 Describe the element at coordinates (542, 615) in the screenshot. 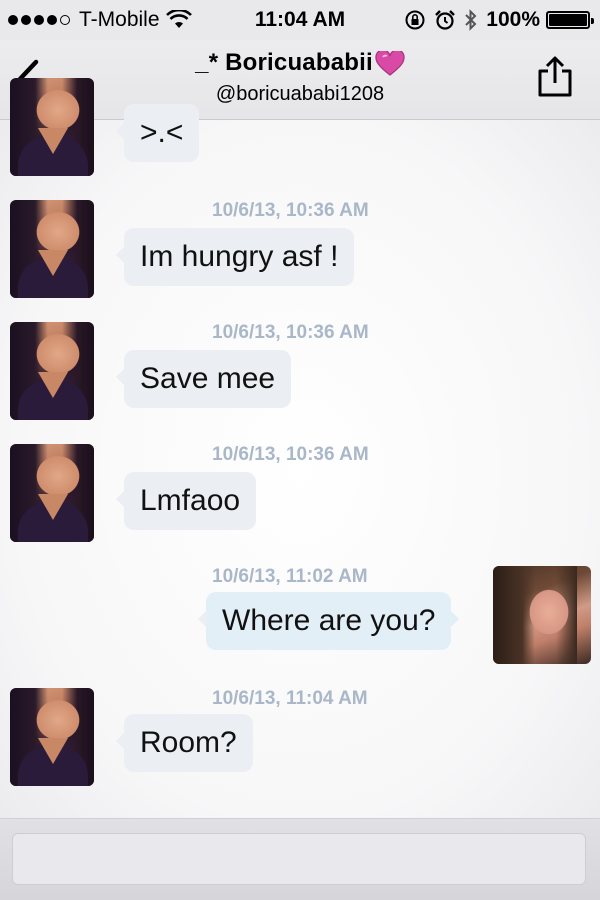

I see `my-avatar` at that location.